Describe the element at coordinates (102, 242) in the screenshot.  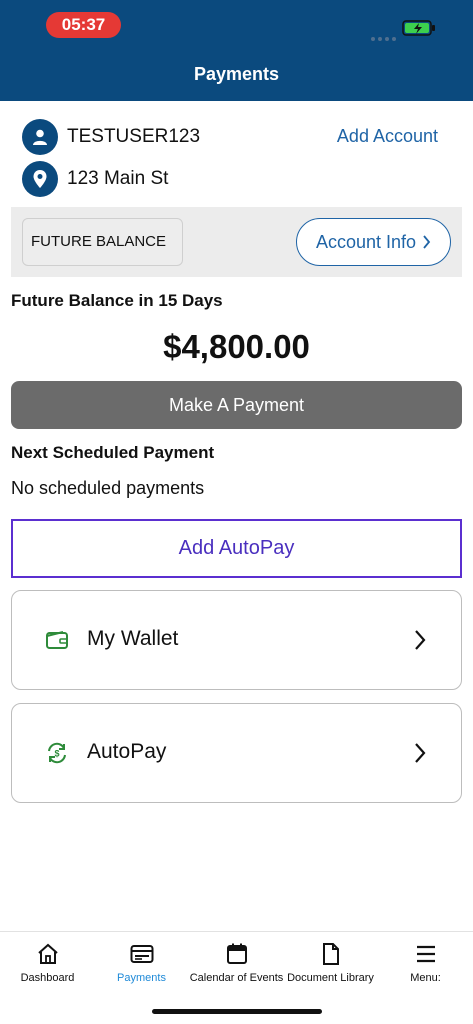
I see `future-balance-tab: FUTURE BALANCE` at that location.